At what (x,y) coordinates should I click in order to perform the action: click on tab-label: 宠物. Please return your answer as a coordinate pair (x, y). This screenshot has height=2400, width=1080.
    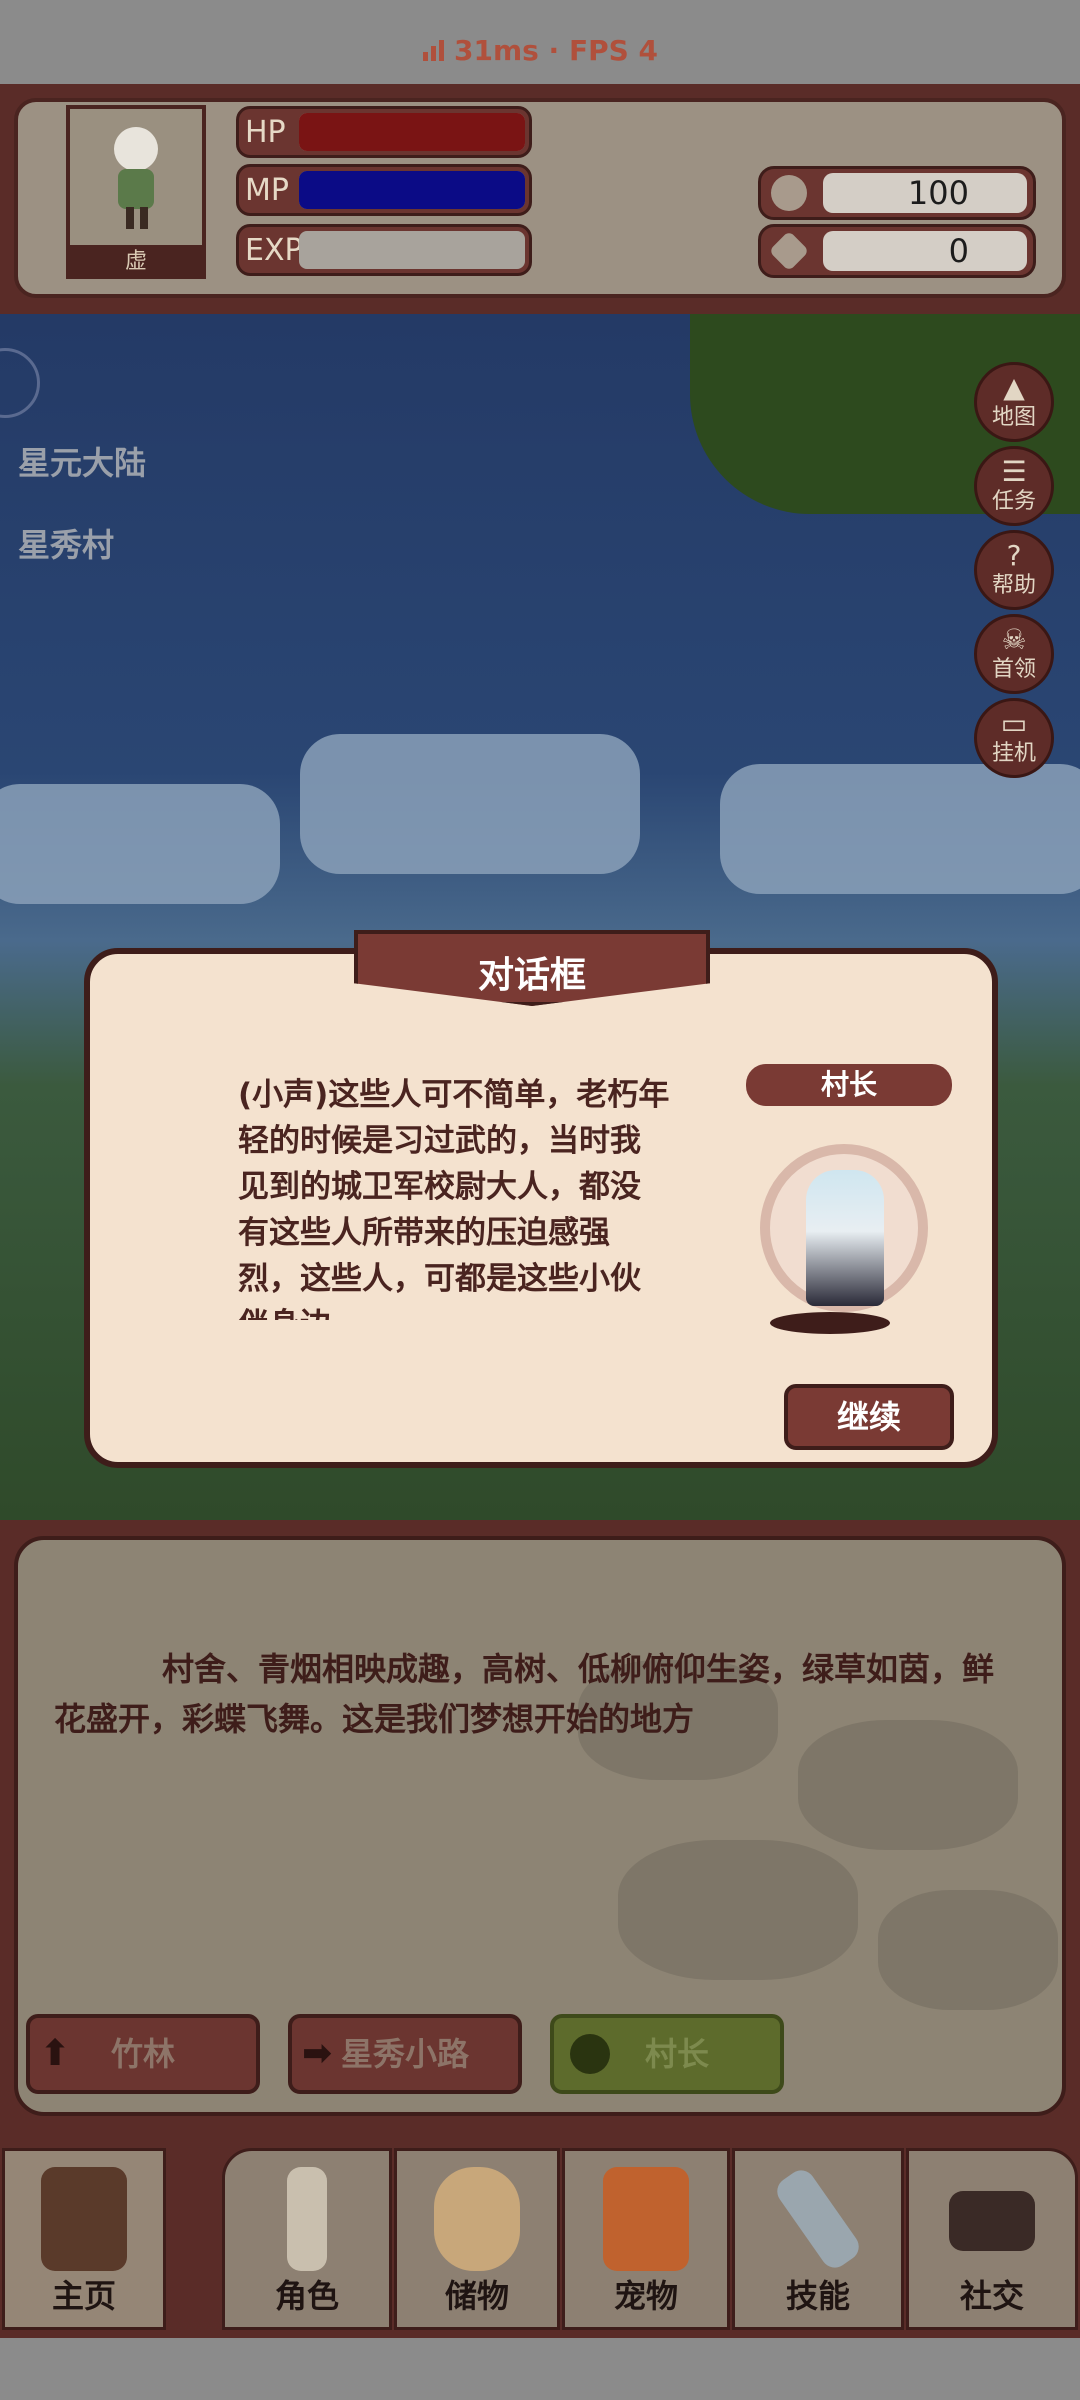
    Looking at the image, I should click on (645, 2296).